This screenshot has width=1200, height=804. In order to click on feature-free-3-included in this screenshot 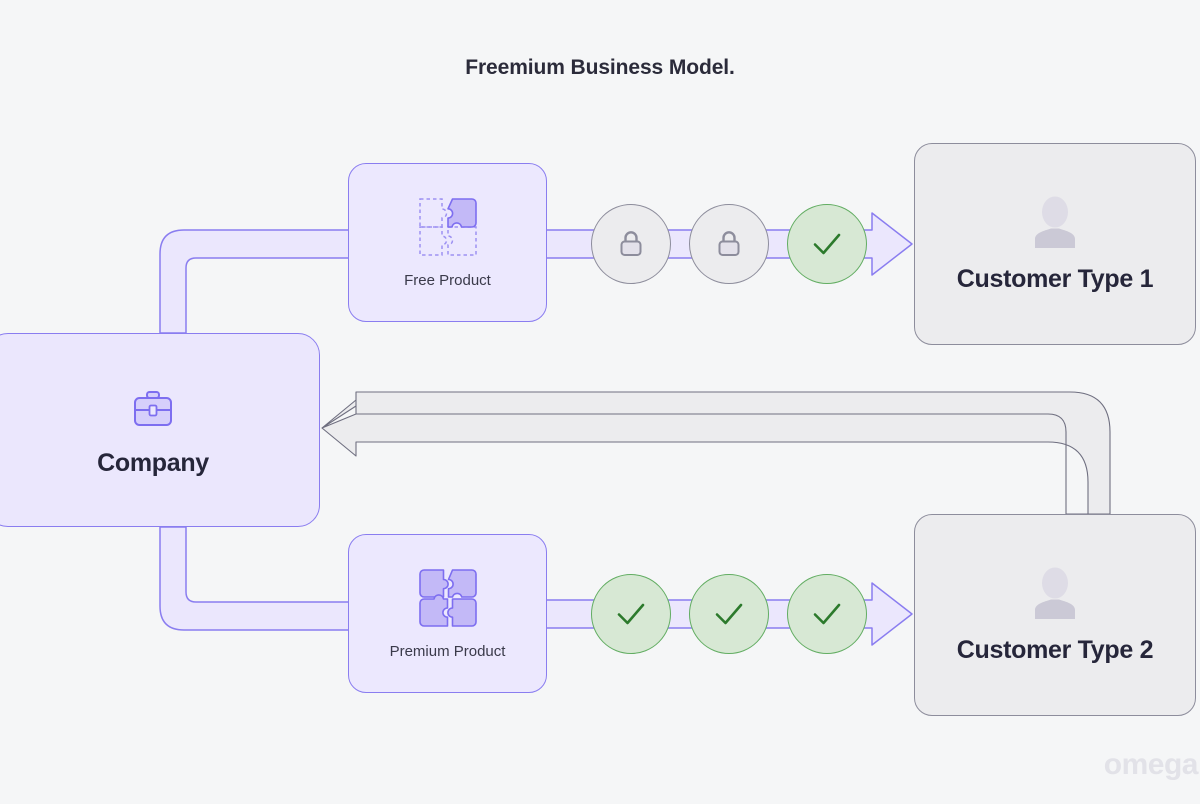, I will do `click(827, 244)`.